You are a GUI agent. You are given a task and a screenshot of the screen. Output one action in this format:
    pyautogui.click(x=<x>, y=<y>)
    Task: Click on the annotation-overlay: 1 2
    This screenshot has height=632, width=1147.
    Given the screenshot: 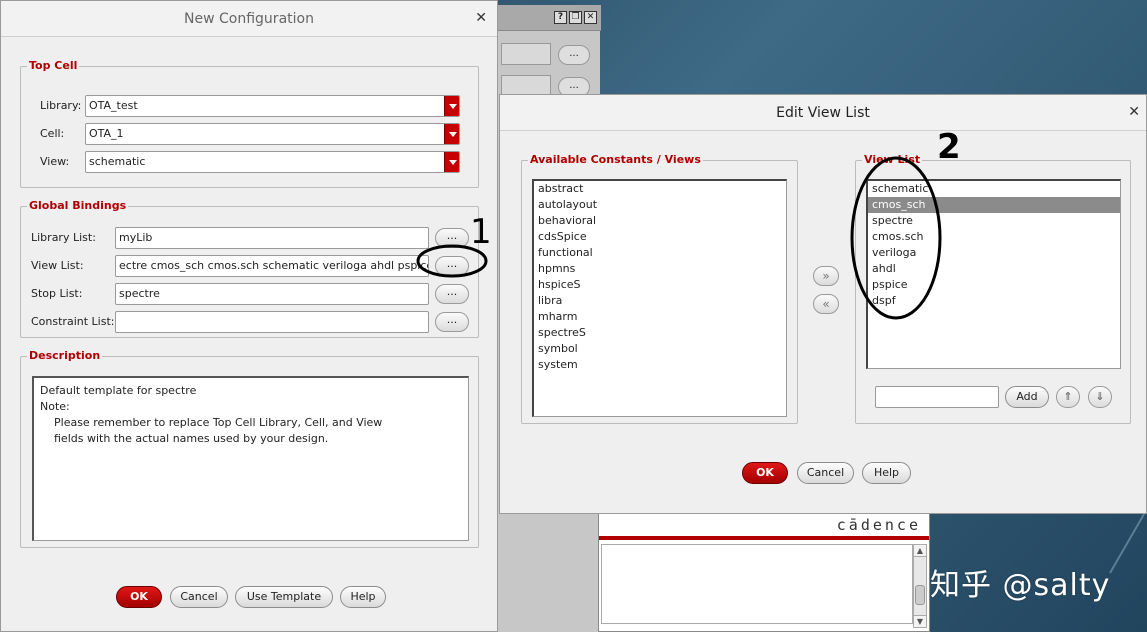 What is the action you would take?
    pyautogui.click(x=688, y=223)
    